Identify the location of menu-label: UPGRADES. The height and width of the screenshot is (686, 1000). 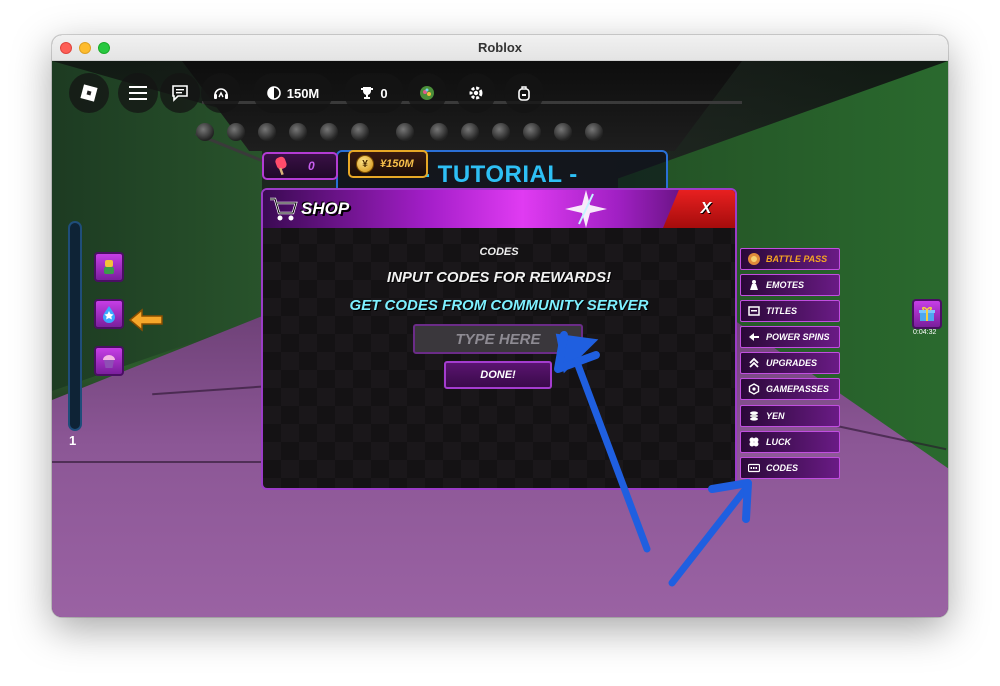
(792, 363).